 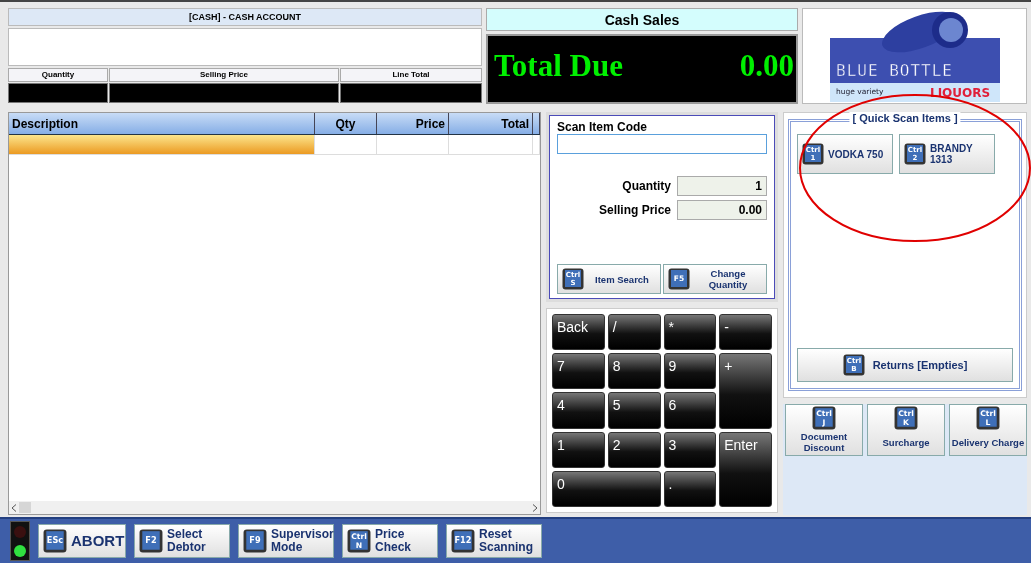 I want to click on key-icon: F2, so click(x=151, y=541).